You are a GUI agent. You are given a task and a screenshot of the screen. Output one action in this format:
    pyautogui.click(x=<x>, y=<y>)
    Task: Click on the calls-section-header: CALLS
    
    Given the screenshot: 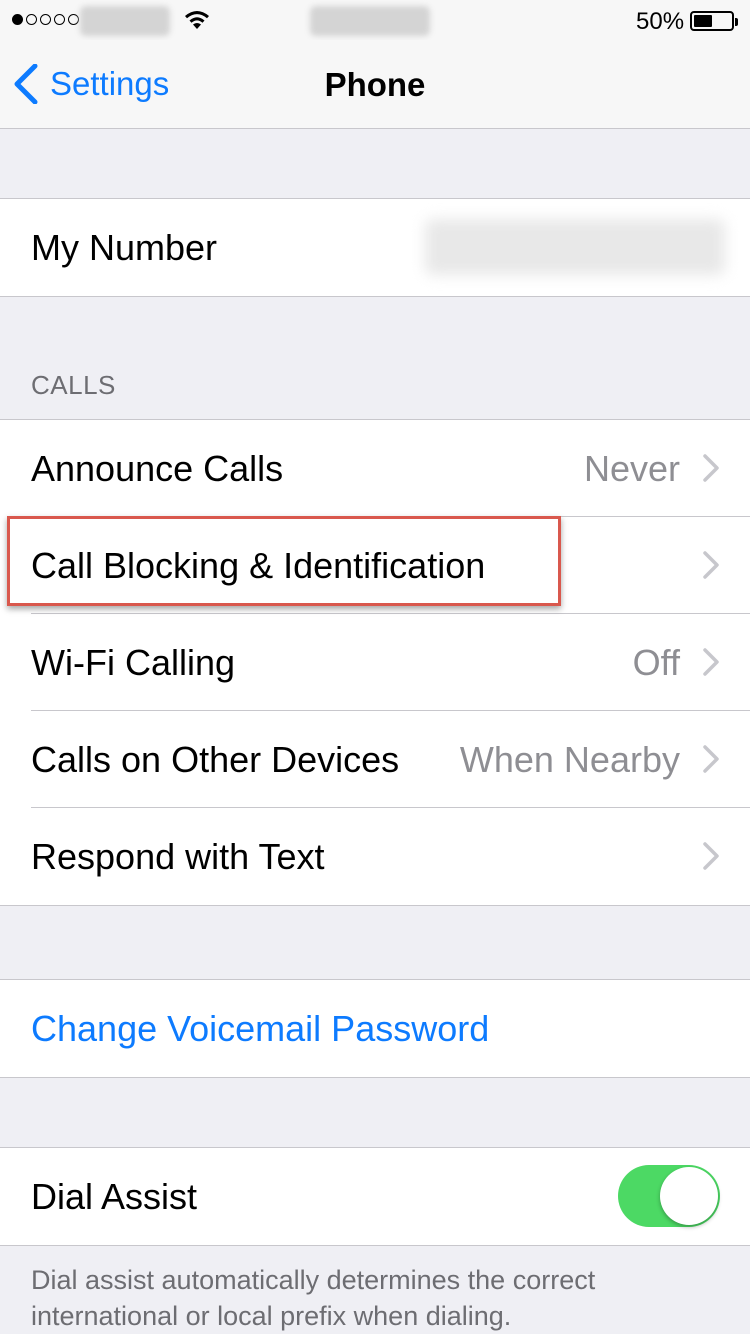 What is the action you would take?
    pyautogui.click(x=73, y=385)
    